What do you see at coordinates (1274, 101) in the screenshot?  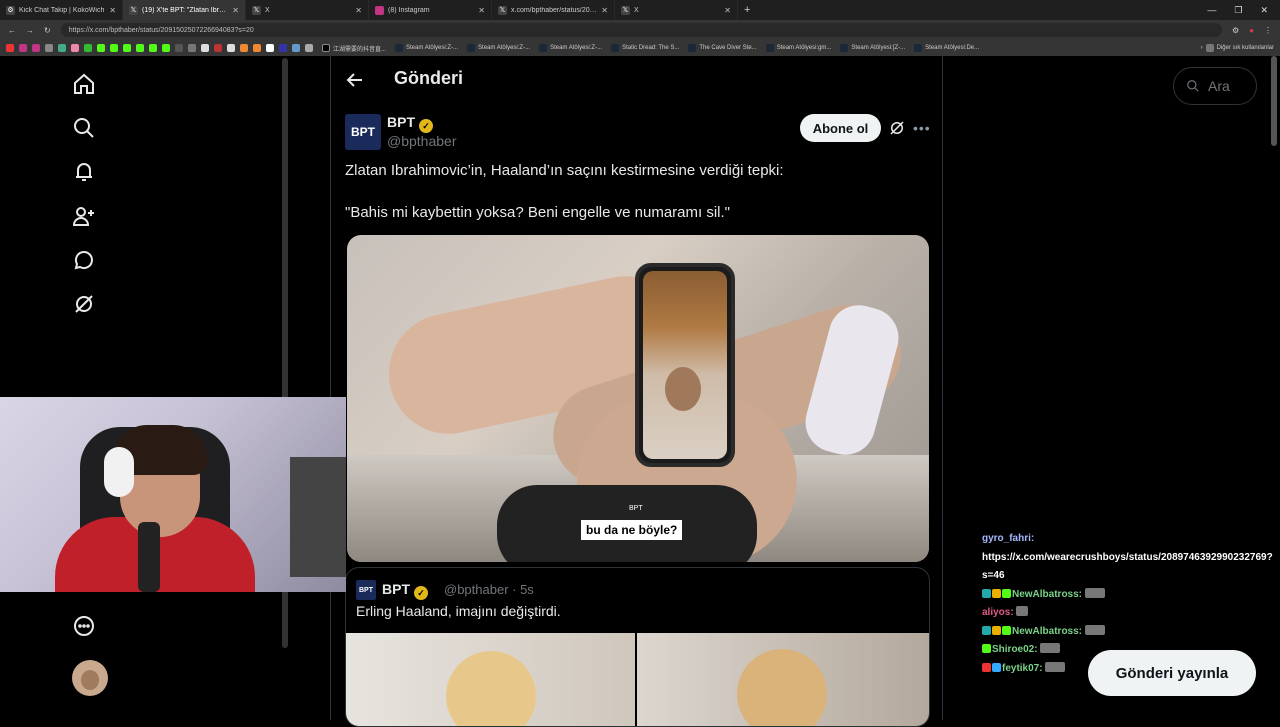 I see `right-scrollbar` at bounding box center [1274, 101].